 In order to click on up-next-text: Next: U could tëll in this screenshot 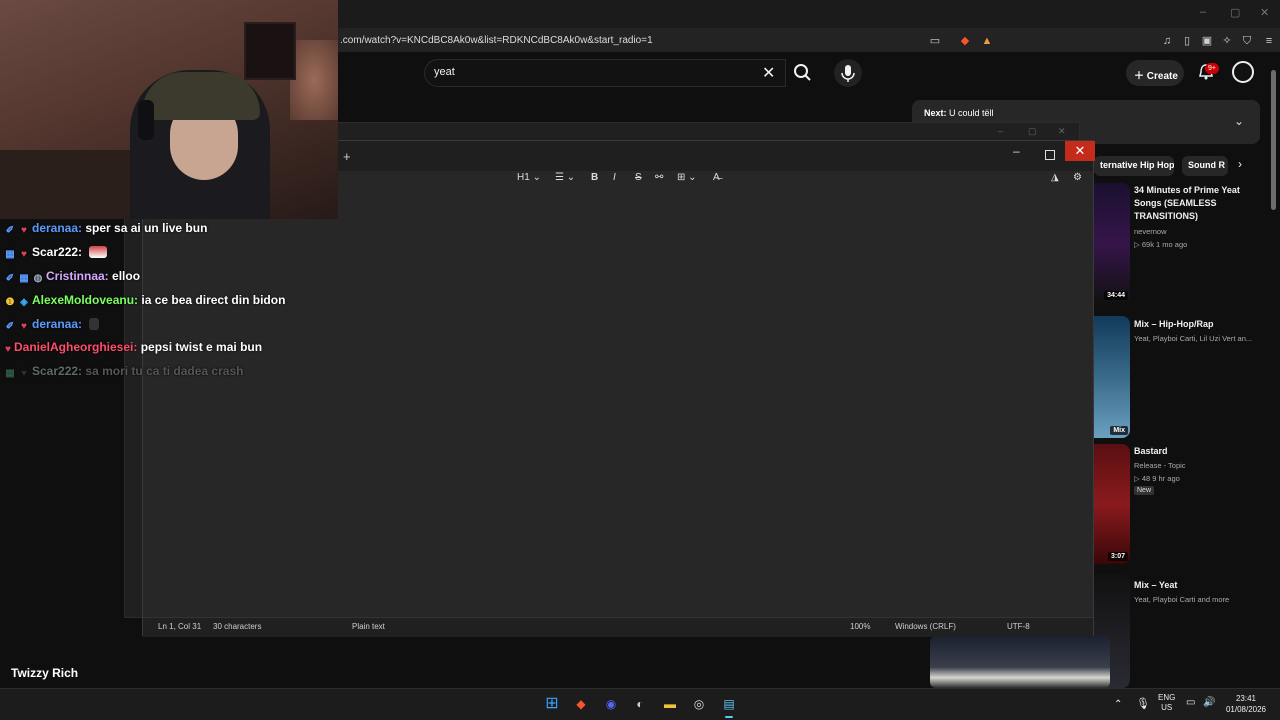, I will do `click(959, 113)`.